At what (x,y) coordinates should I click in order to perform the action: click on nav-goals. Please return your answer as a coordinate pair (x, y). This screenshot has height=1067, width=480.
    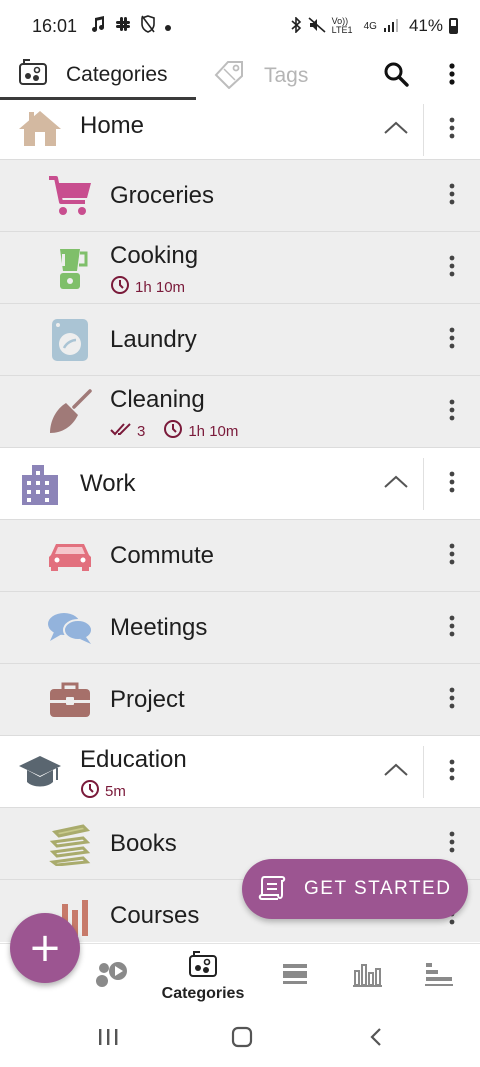
    Looking at the image, I should click on (439, 976).